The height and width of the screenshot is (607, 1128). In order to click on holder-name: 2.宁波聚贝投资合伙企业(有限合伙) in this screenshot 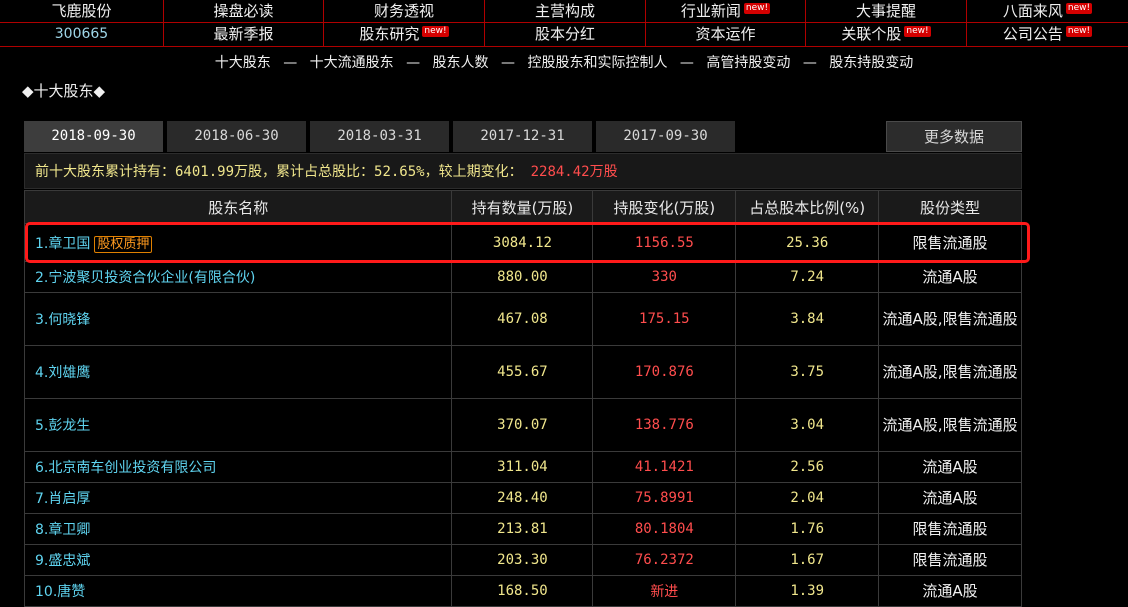, I will do `click(238, 277)`.